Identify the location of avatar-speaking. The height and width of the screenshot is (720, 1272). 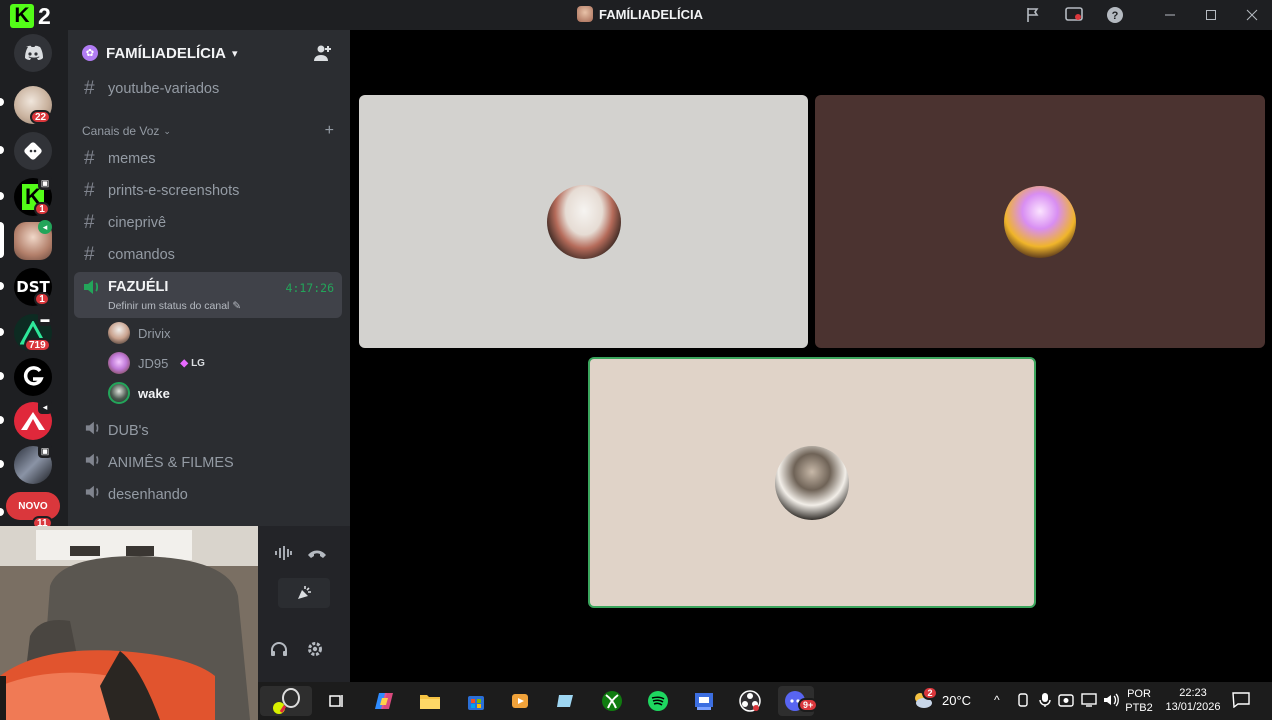
(119, 393).